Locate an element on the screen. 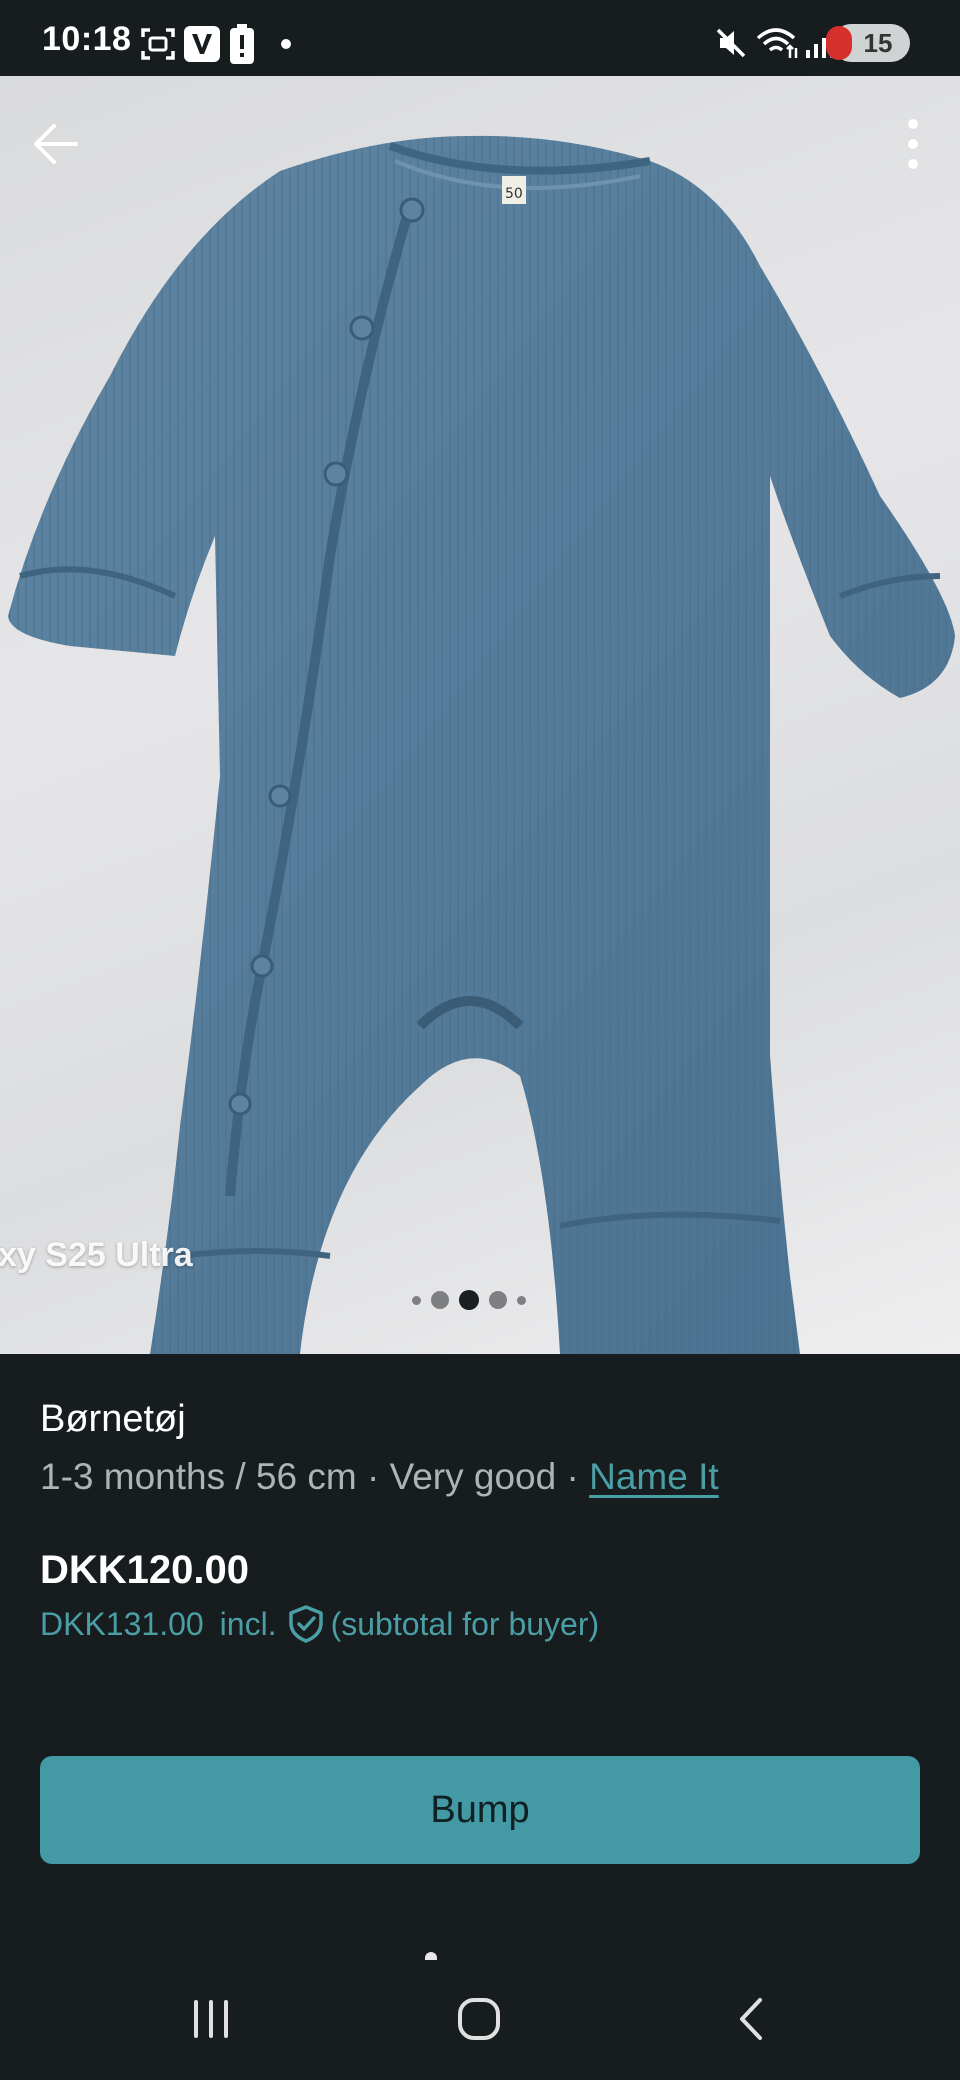 The width and height of the screenshot is (960, 2080). scroll-hint is located at coordinates (431, 1956).